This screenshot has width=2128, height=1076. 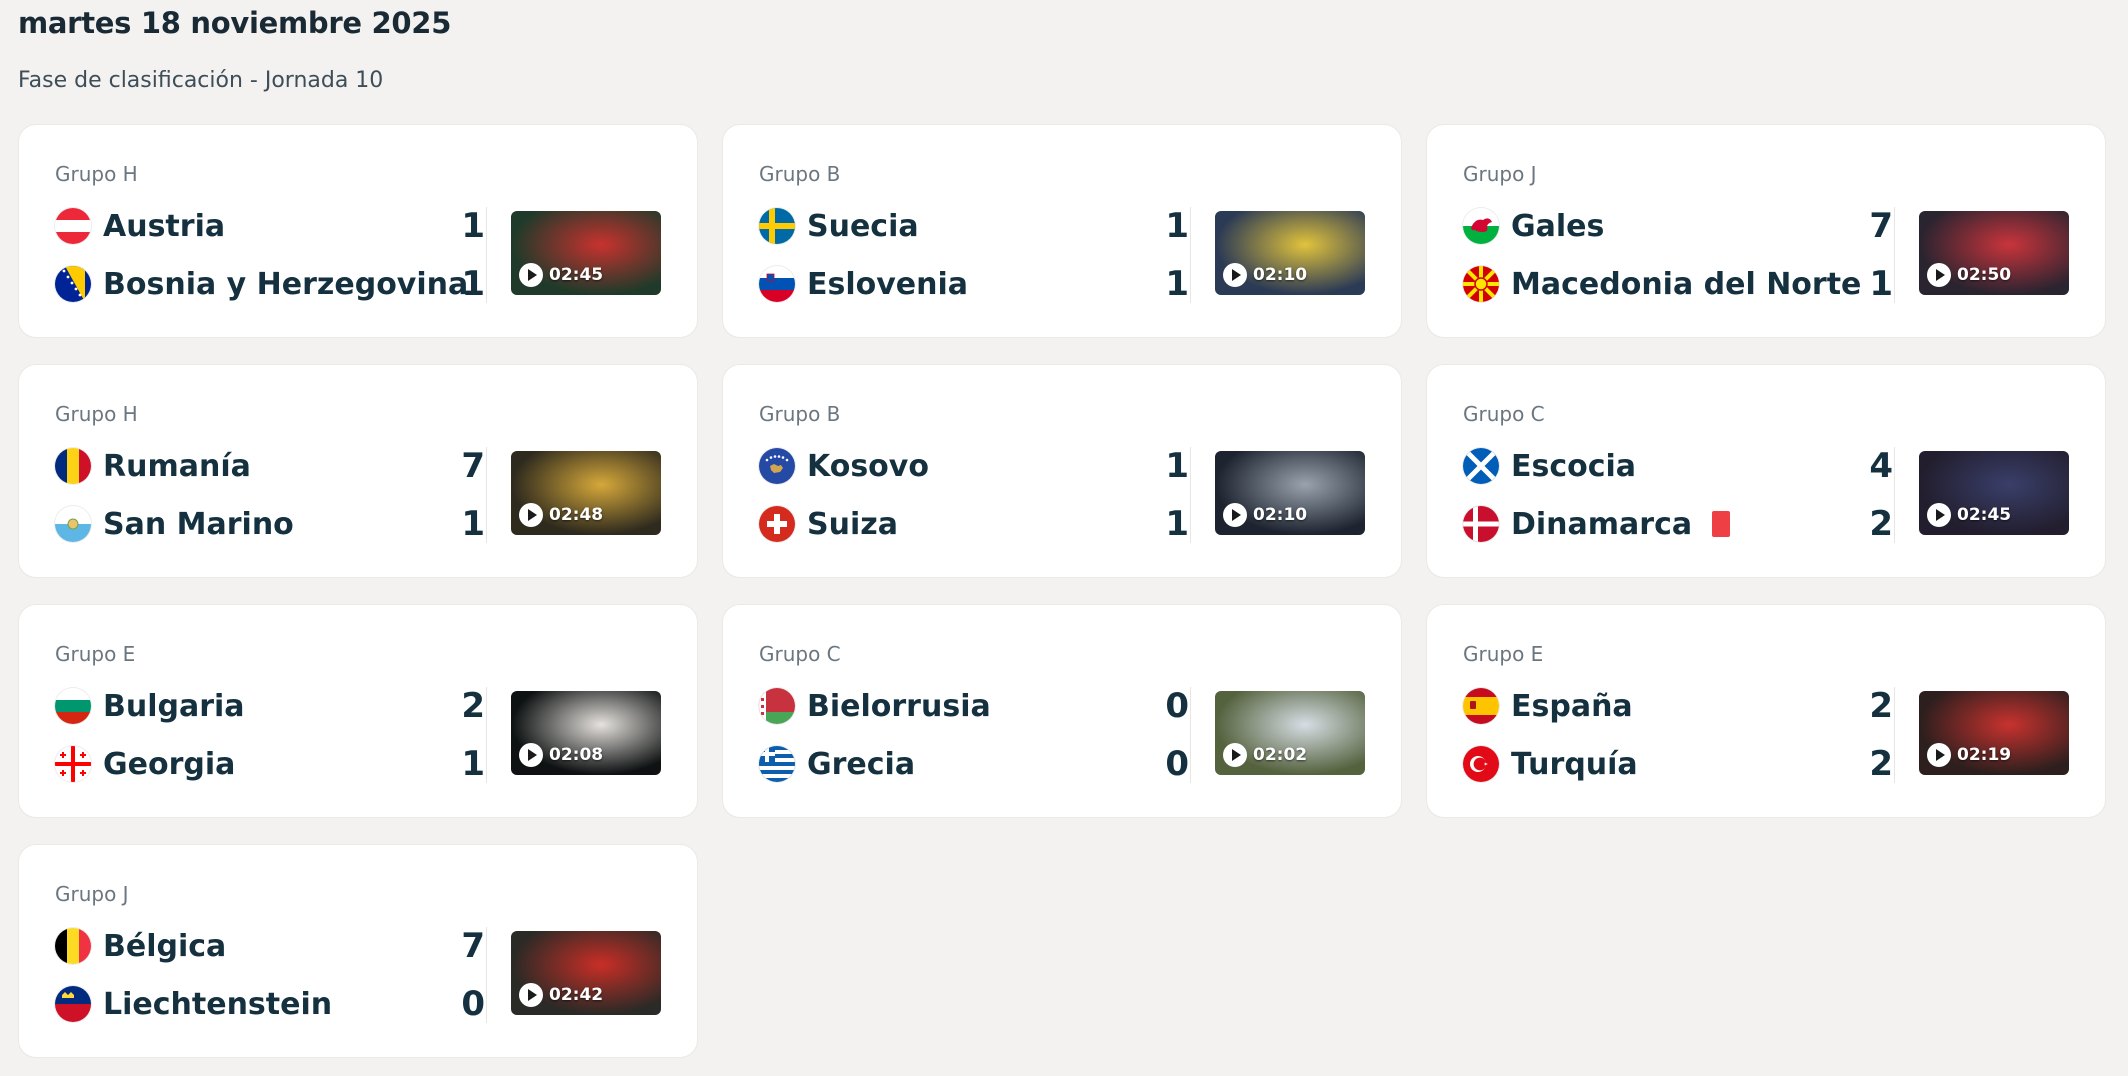 I want to click on kosovo-flag-icon, so click(x=777, y=466).